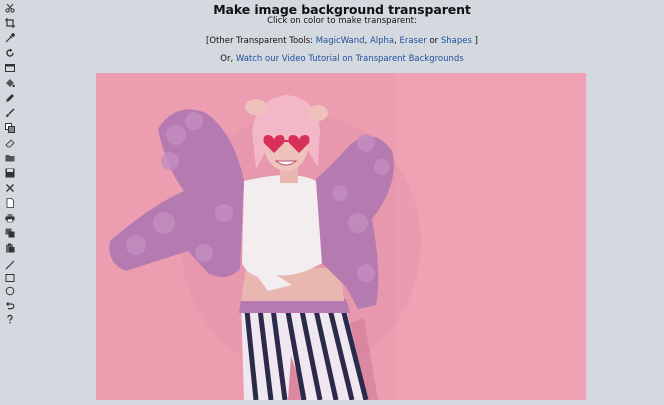 The image size is (664, 405). Describe the element at coordinates (10, 188) in the screenshot. I see `close-icon` at that location.